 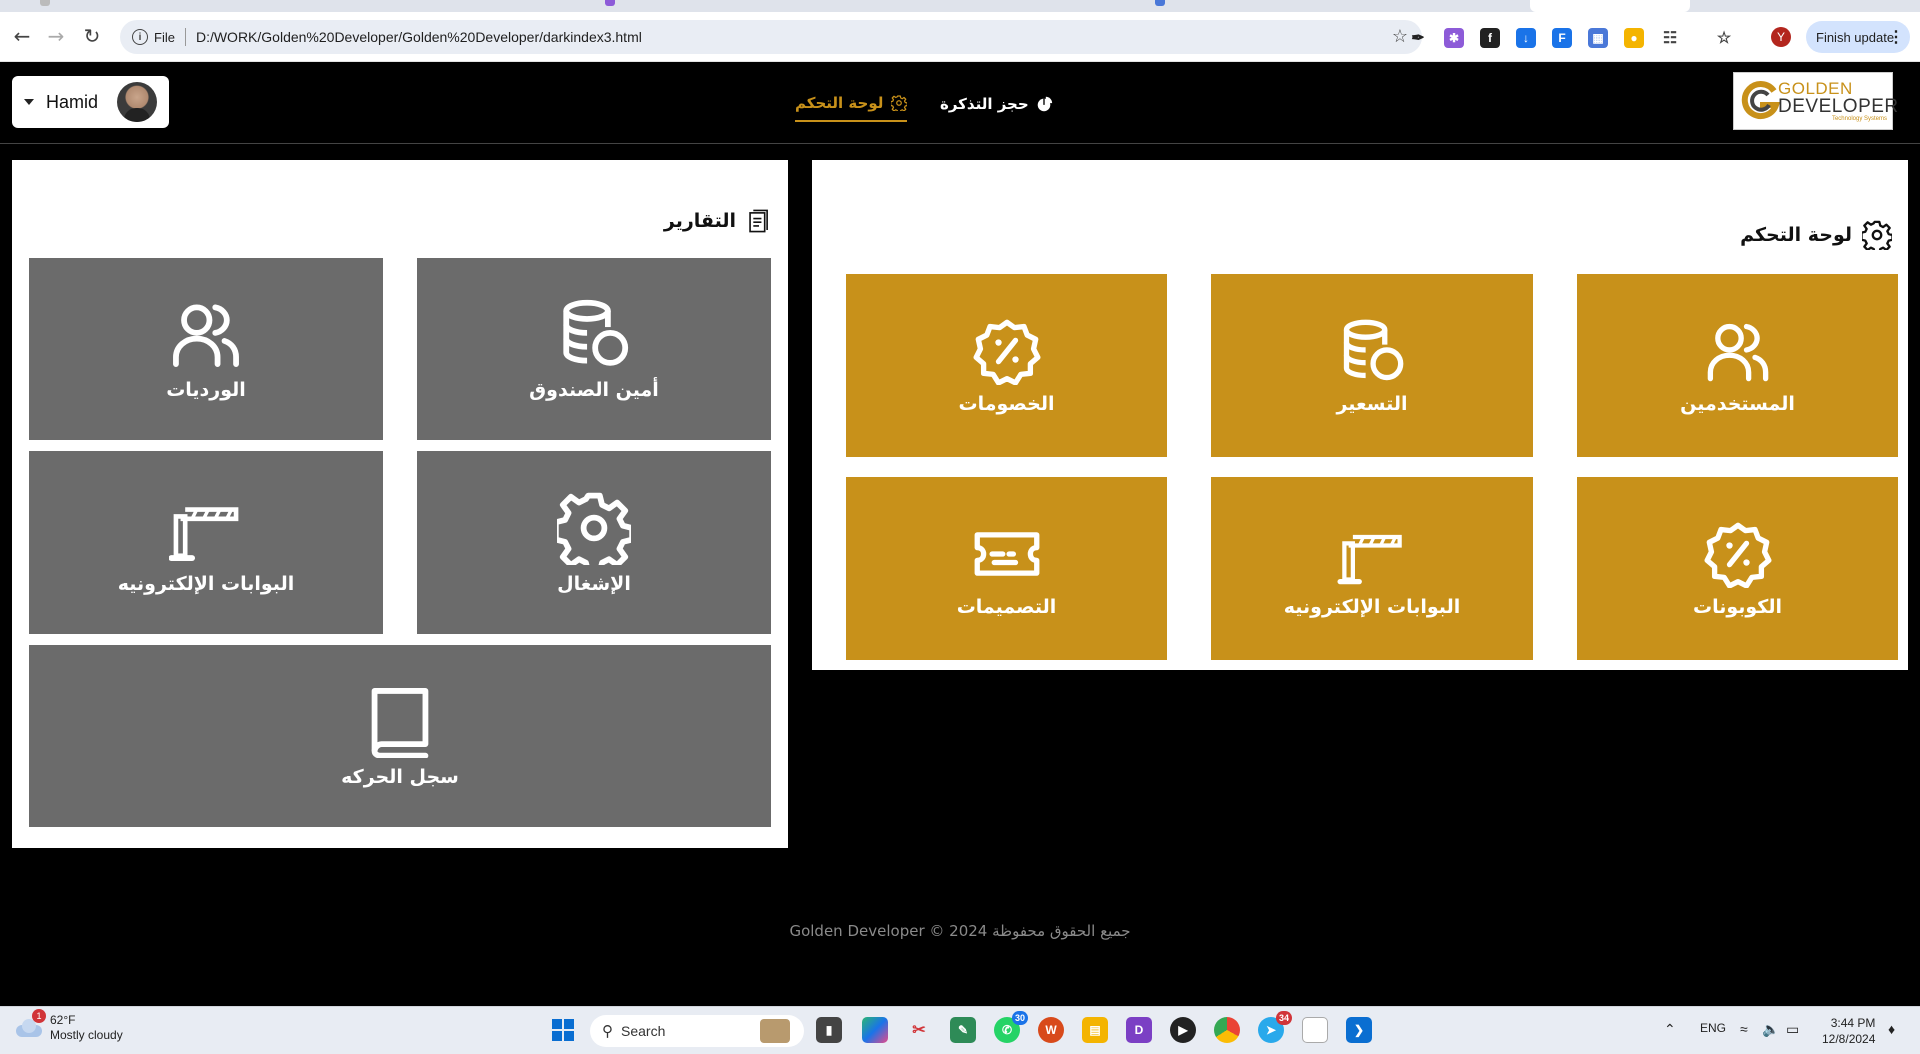 I want to click on whatsapp-icon: ✆ 30, so click(x=1011, y=1027).